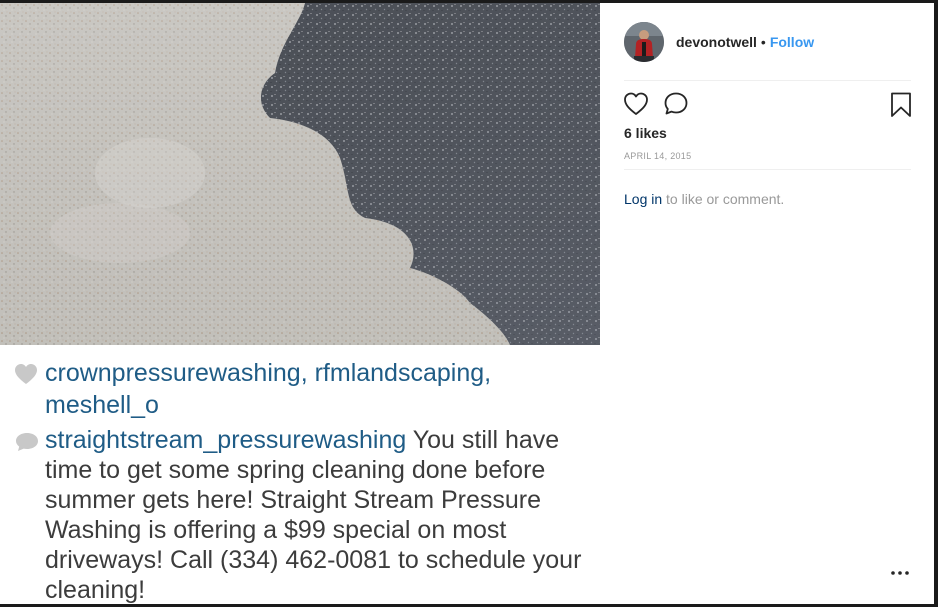  Describe the element at coordinates (226, 440) in the screenshot. I see `caption-comment-user: straightstream_pressurewashing` at that location.